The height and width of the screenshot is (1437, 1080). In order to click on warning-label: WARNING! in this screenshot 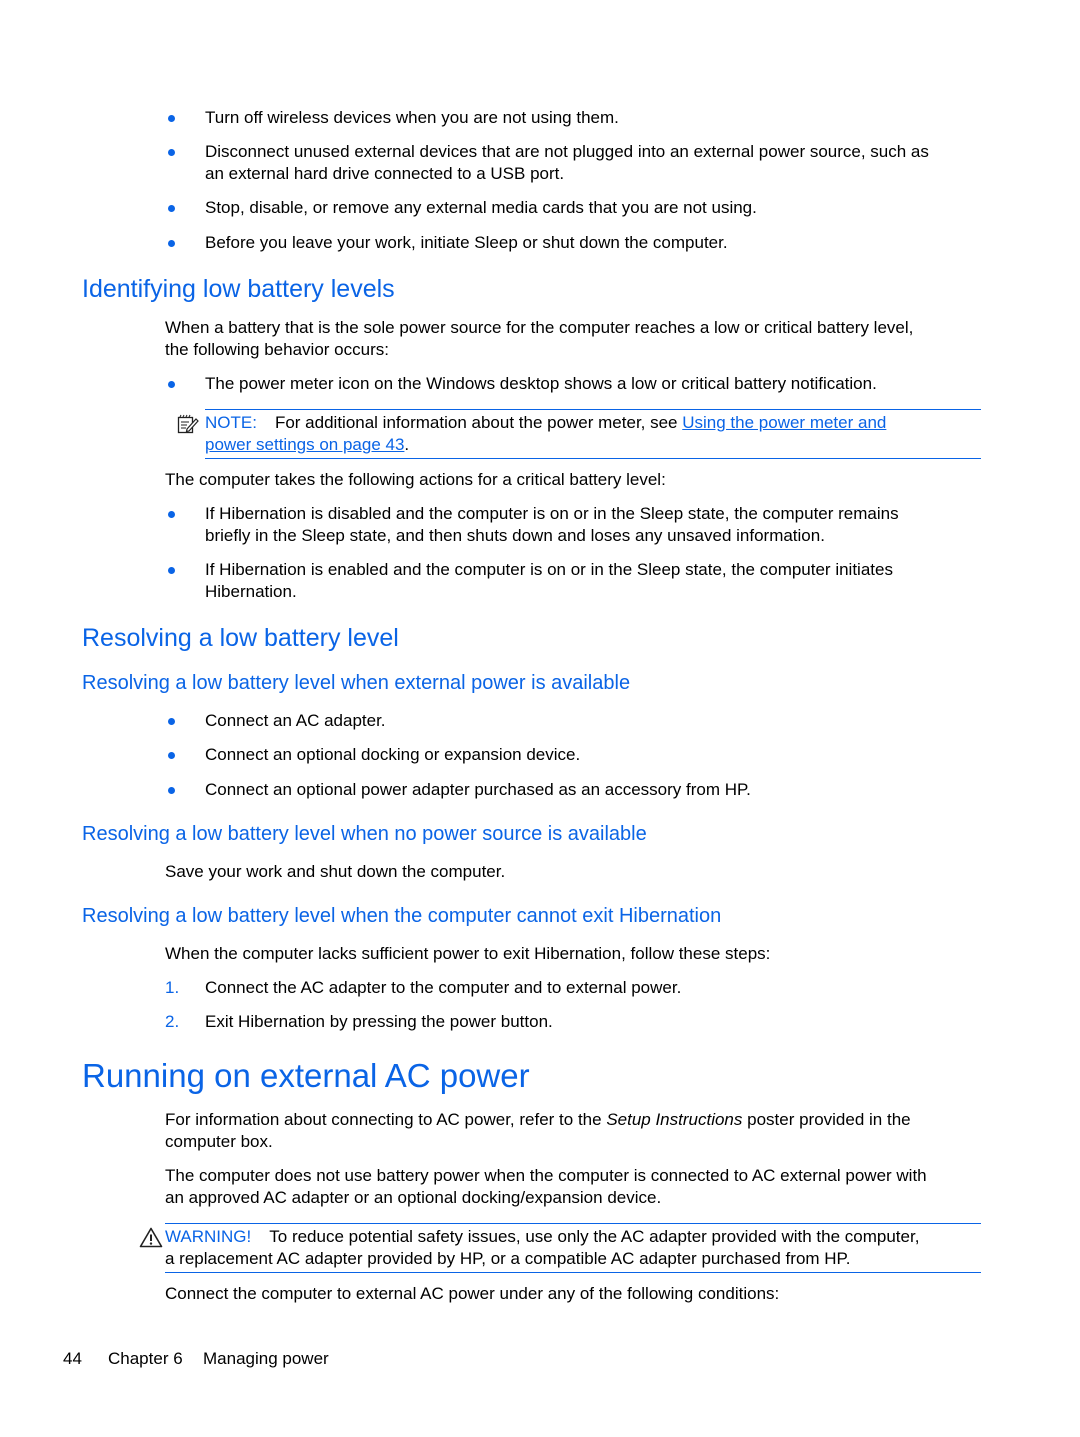, I will do `click(208, 1236)`.